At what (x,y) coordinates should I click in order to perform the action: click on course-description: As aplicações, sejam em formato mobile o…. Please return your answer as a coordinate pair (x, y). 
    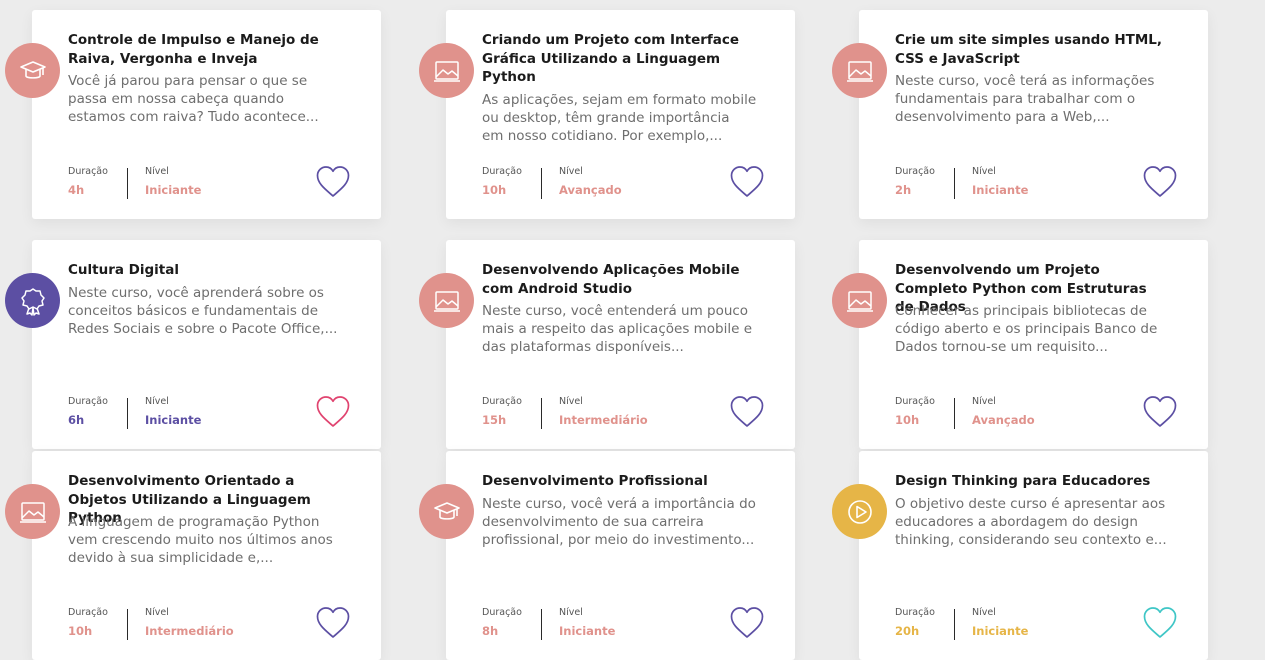
    Looking at the image, I should click on (619, 117).